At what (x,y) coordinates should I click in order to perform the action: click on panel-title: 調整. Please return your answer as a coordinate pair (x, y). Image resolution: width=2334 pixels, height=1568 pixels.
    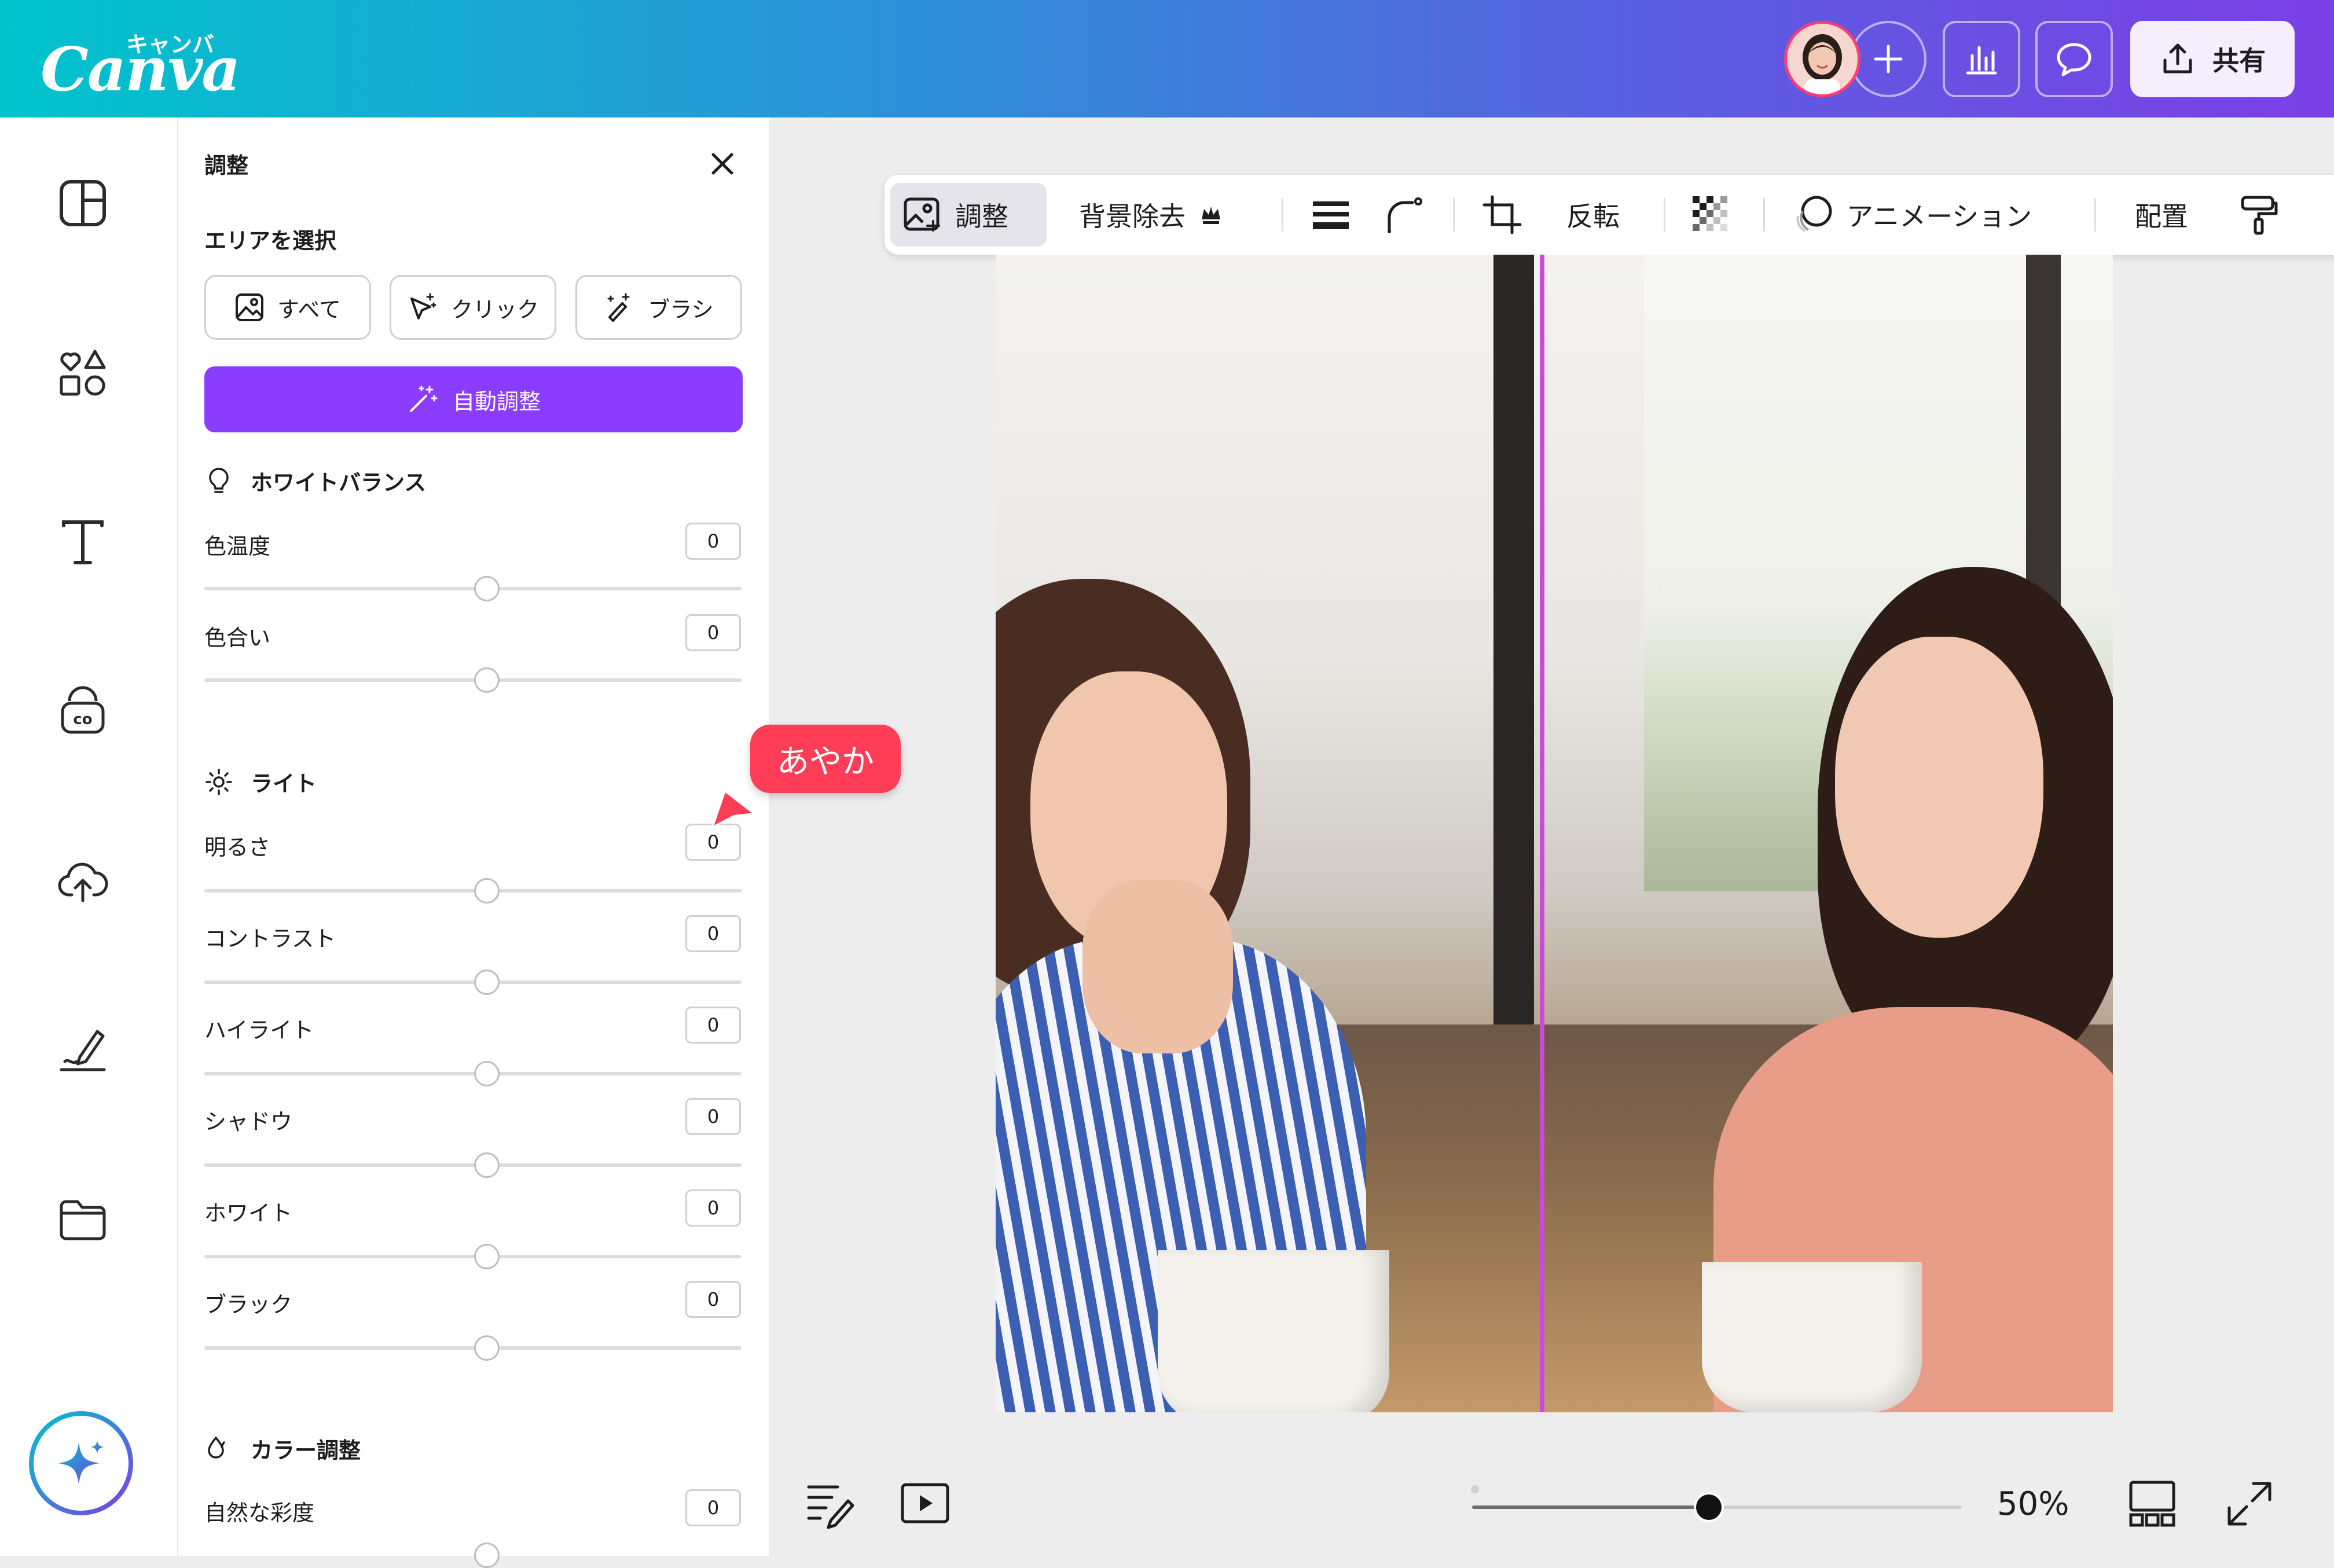
    Looking at the image, I should click on (226, 165).